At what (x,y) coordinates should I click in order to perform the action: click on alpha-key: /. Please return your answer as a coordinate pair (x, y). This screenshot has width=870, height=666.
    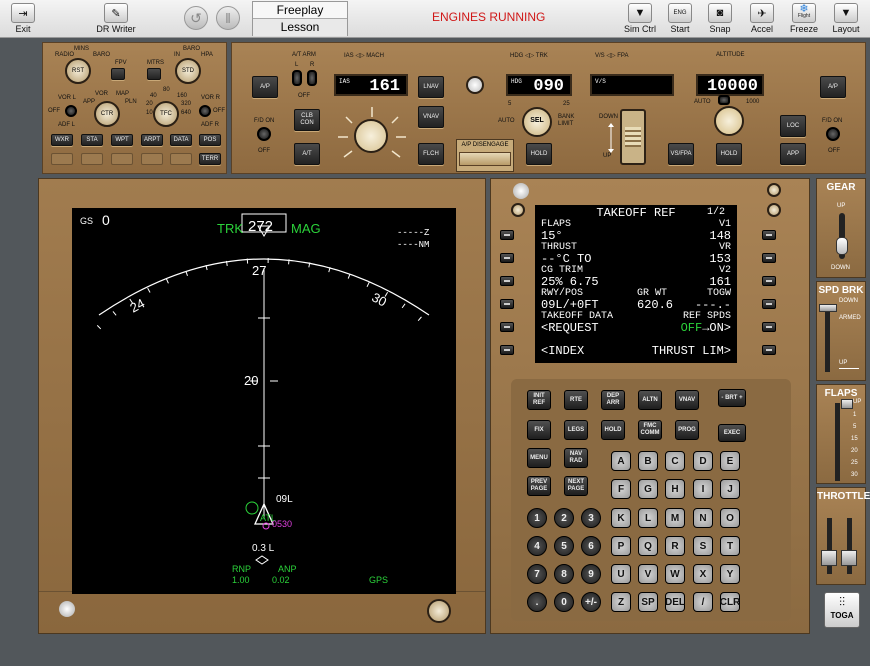
    Looking at the image, I should click on (703, 602).